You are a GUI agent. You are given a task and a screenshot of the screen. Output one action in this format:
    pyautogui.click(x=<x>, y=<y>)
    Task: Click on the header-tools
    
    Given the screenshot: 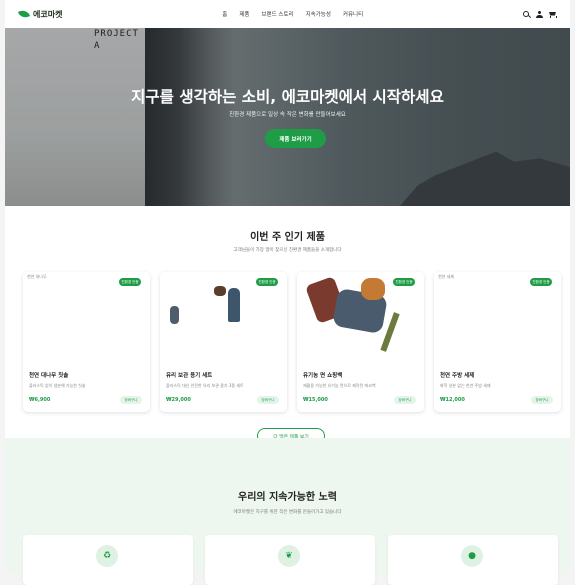 What is the action you would take?
    pyautogui.click(x=540, y=14)
    